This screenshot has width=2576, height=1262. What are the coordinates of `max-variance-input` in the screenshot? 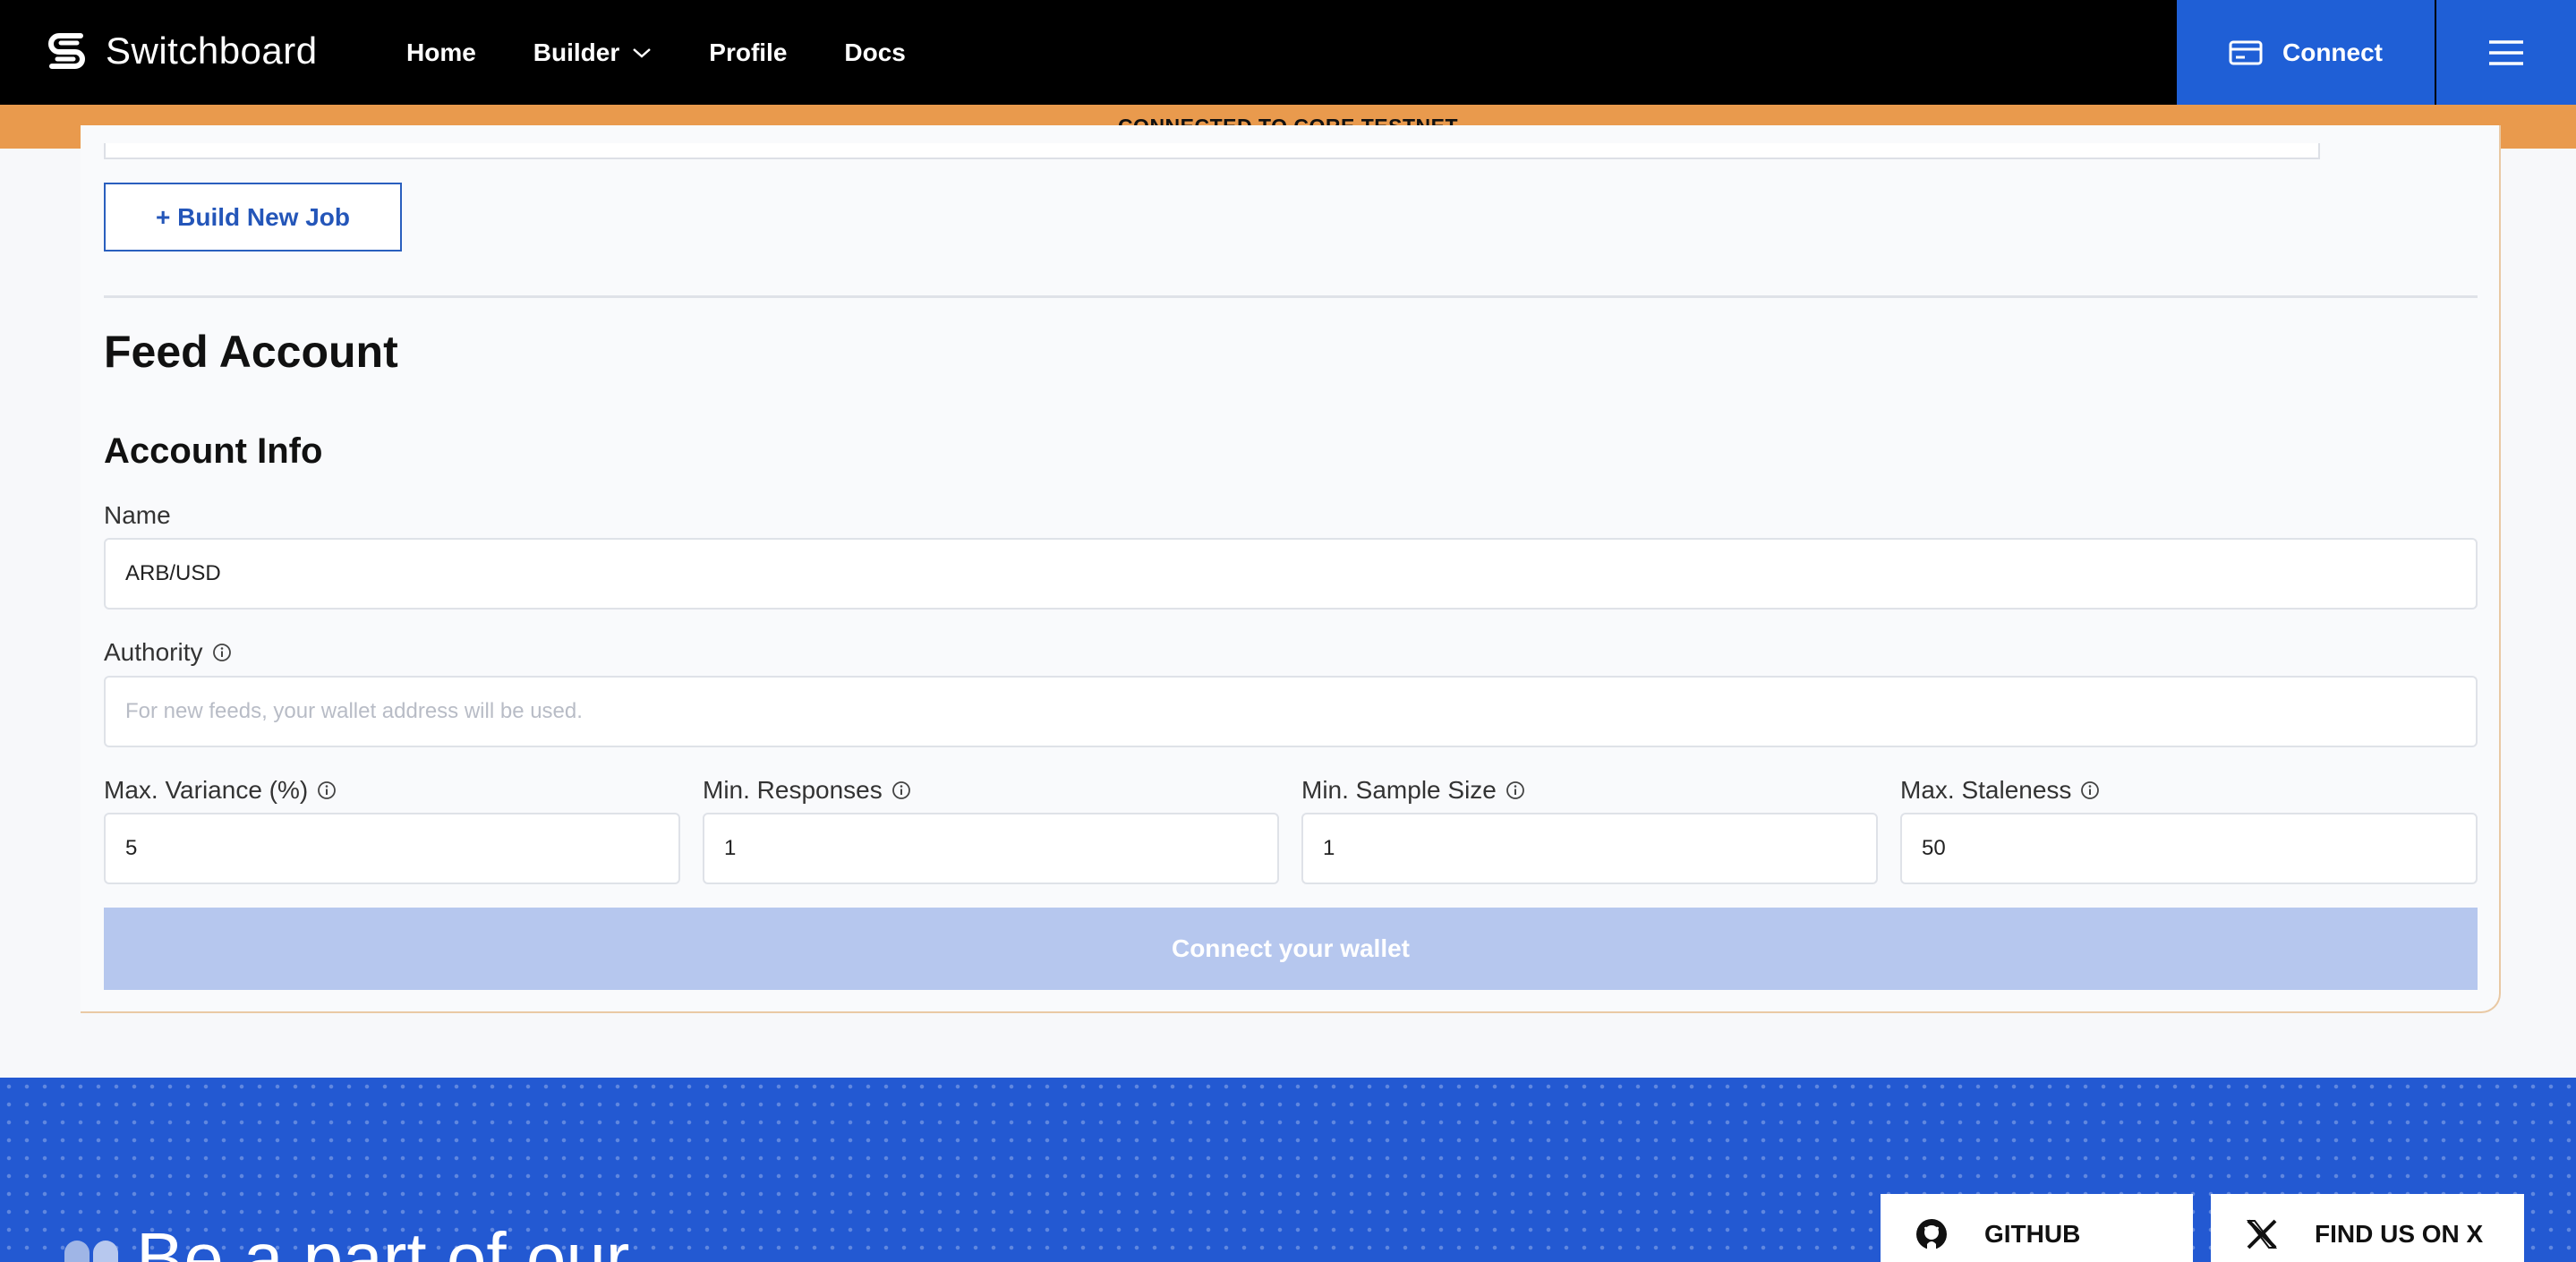 It's located at (392, 848).